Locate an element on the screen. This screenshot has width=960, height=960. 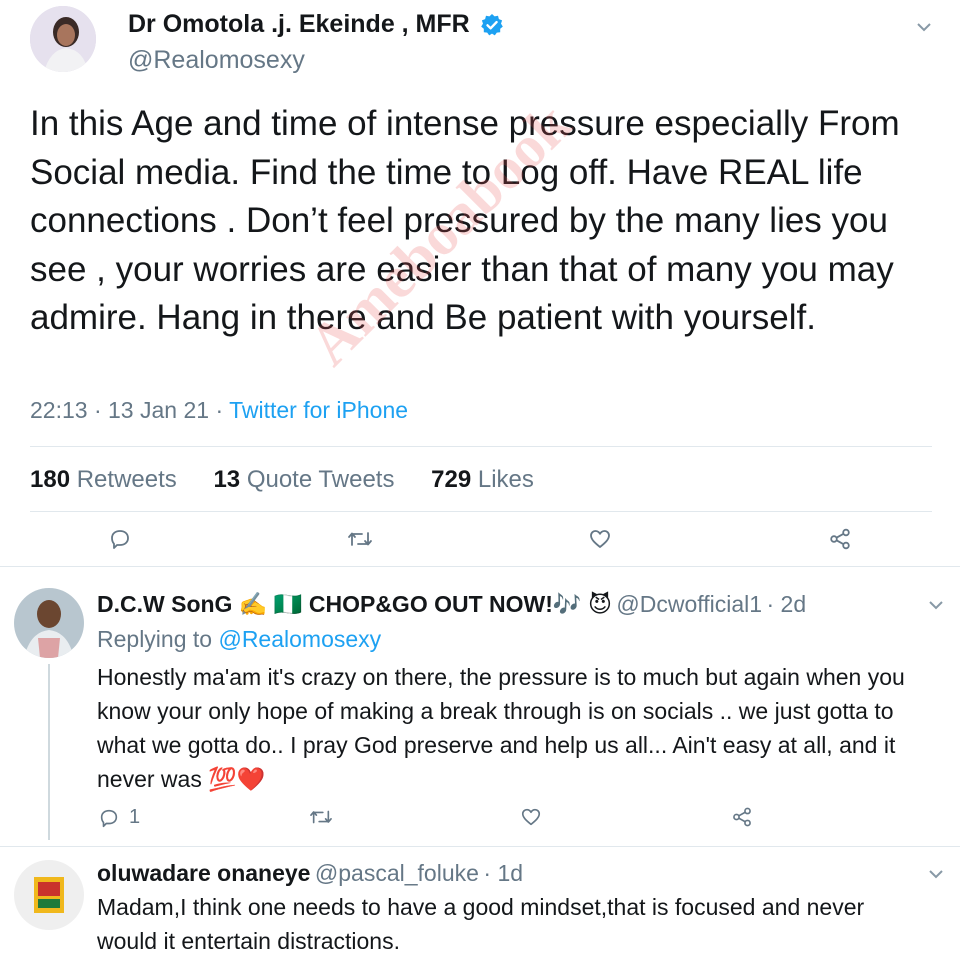
tweet-menu-chevron-icon is located at coordinates (924, 29).